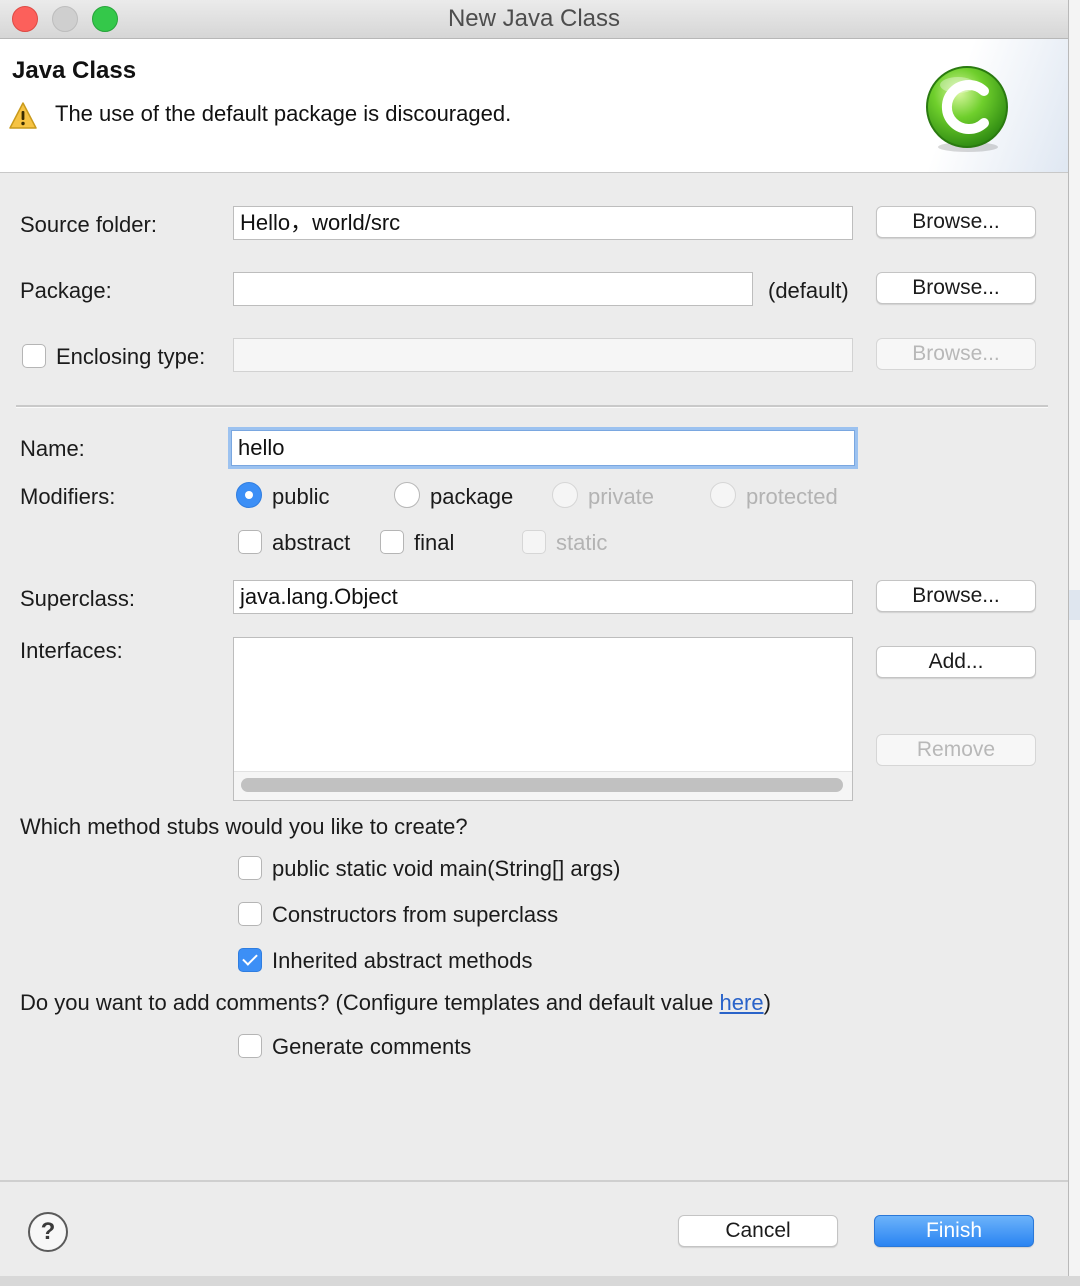 Image resolution: width=1080 pixels, height=1286 pixels. I want to click on static-label: static, so click(582, 542).